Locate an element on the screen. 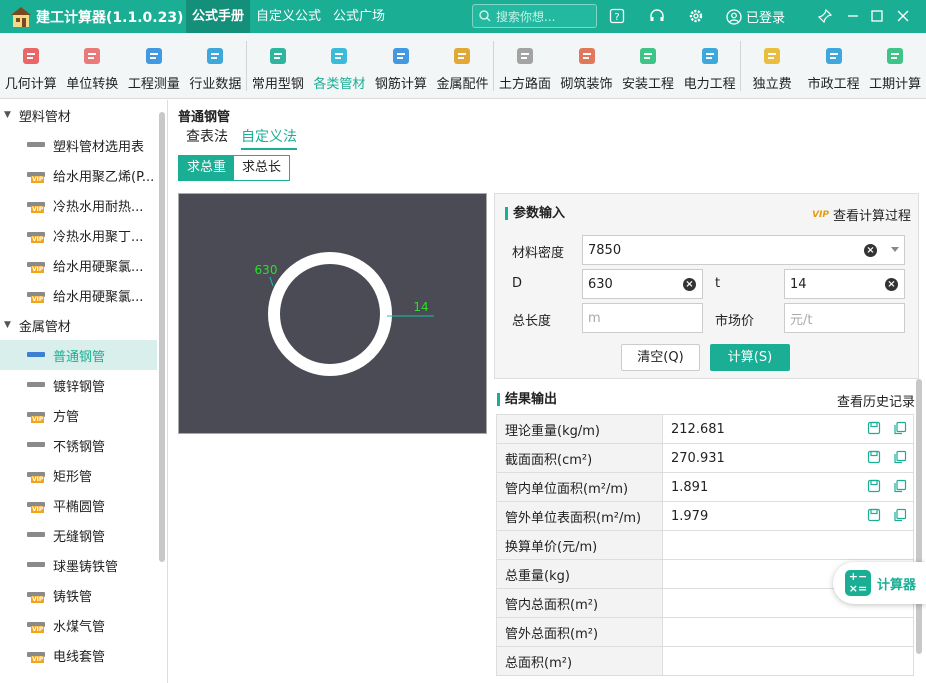 The image size is (926, 683). sidebar-scrollbar is located at coordinates (162, 337).